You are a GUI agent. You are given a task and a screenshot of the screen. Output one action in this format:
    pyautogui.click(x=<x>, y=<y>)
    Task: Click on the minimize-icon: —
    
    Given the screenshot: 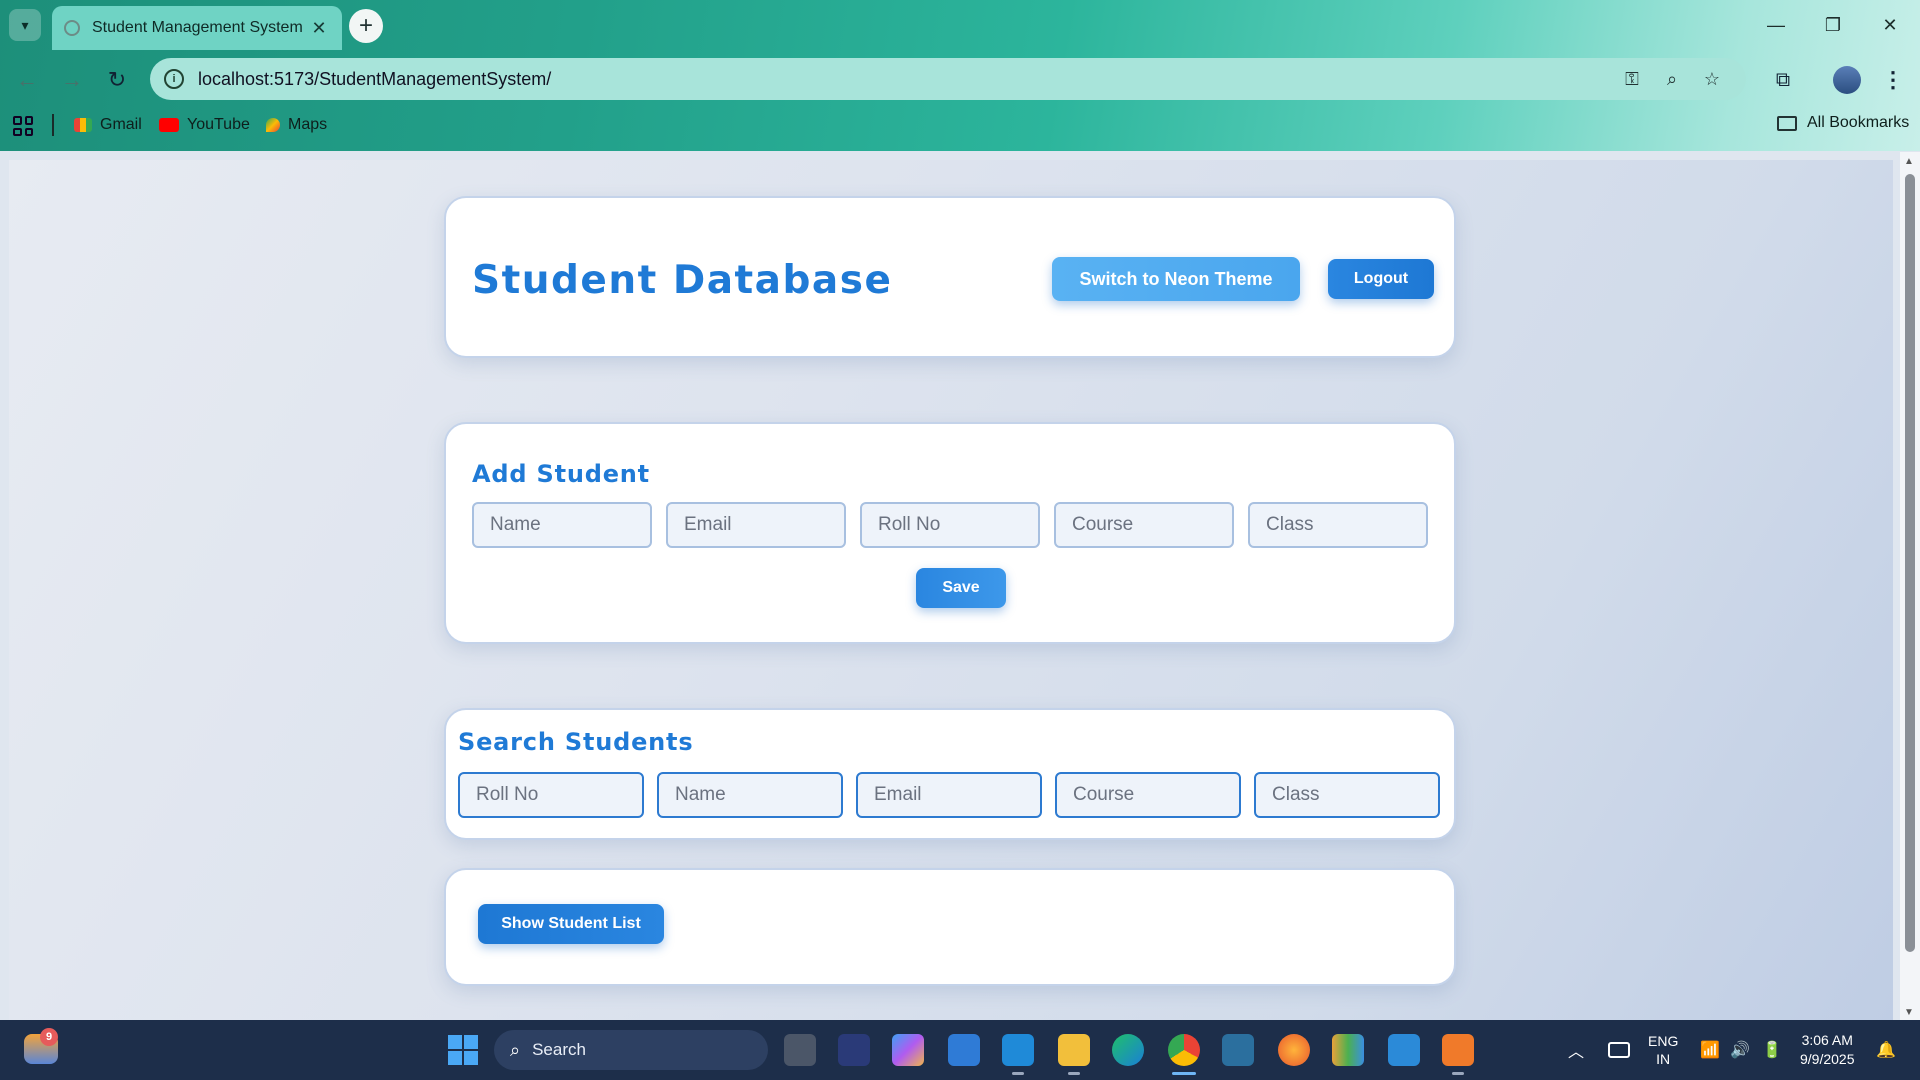 What is the action you would take?
    pyautogui.click(x=1776, y=24)
    